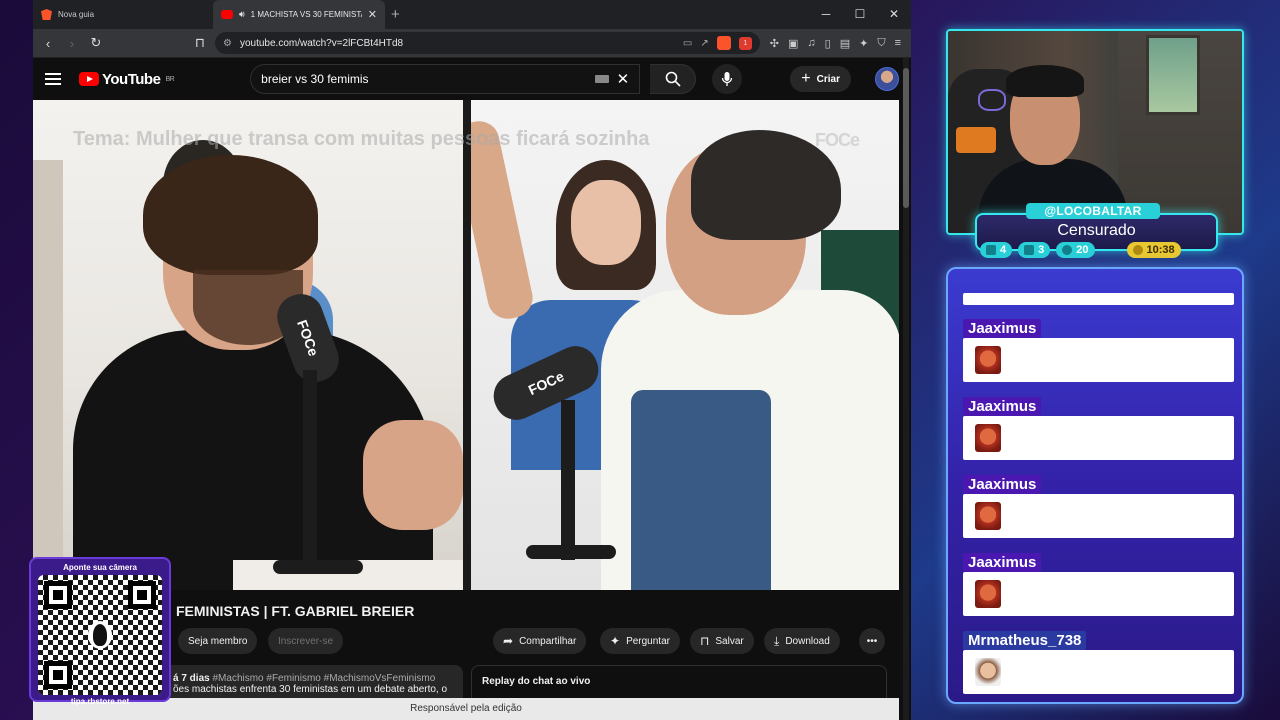 The image size is (1280, 720). Describe the element at coordinates (571, 552) in the screenshot. I see `mic-base` at that location.